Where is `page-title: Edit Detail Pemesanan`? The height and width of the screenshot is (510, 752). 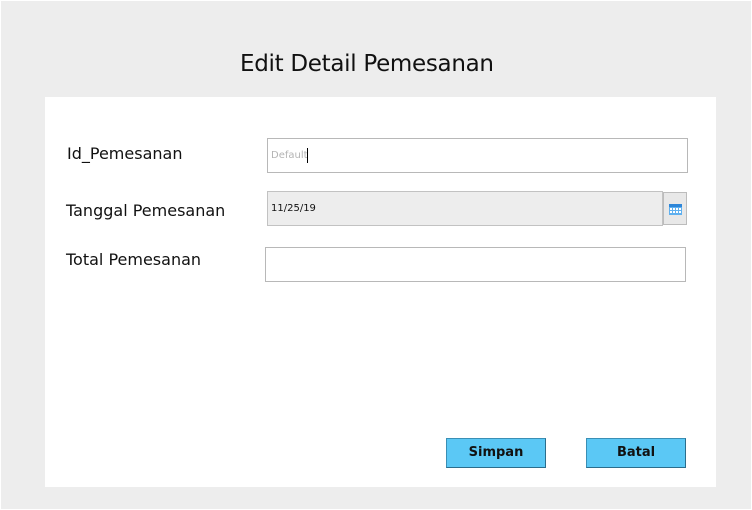
page-title: Edit Detail Pemesanan is located at coordinates (367, 64).